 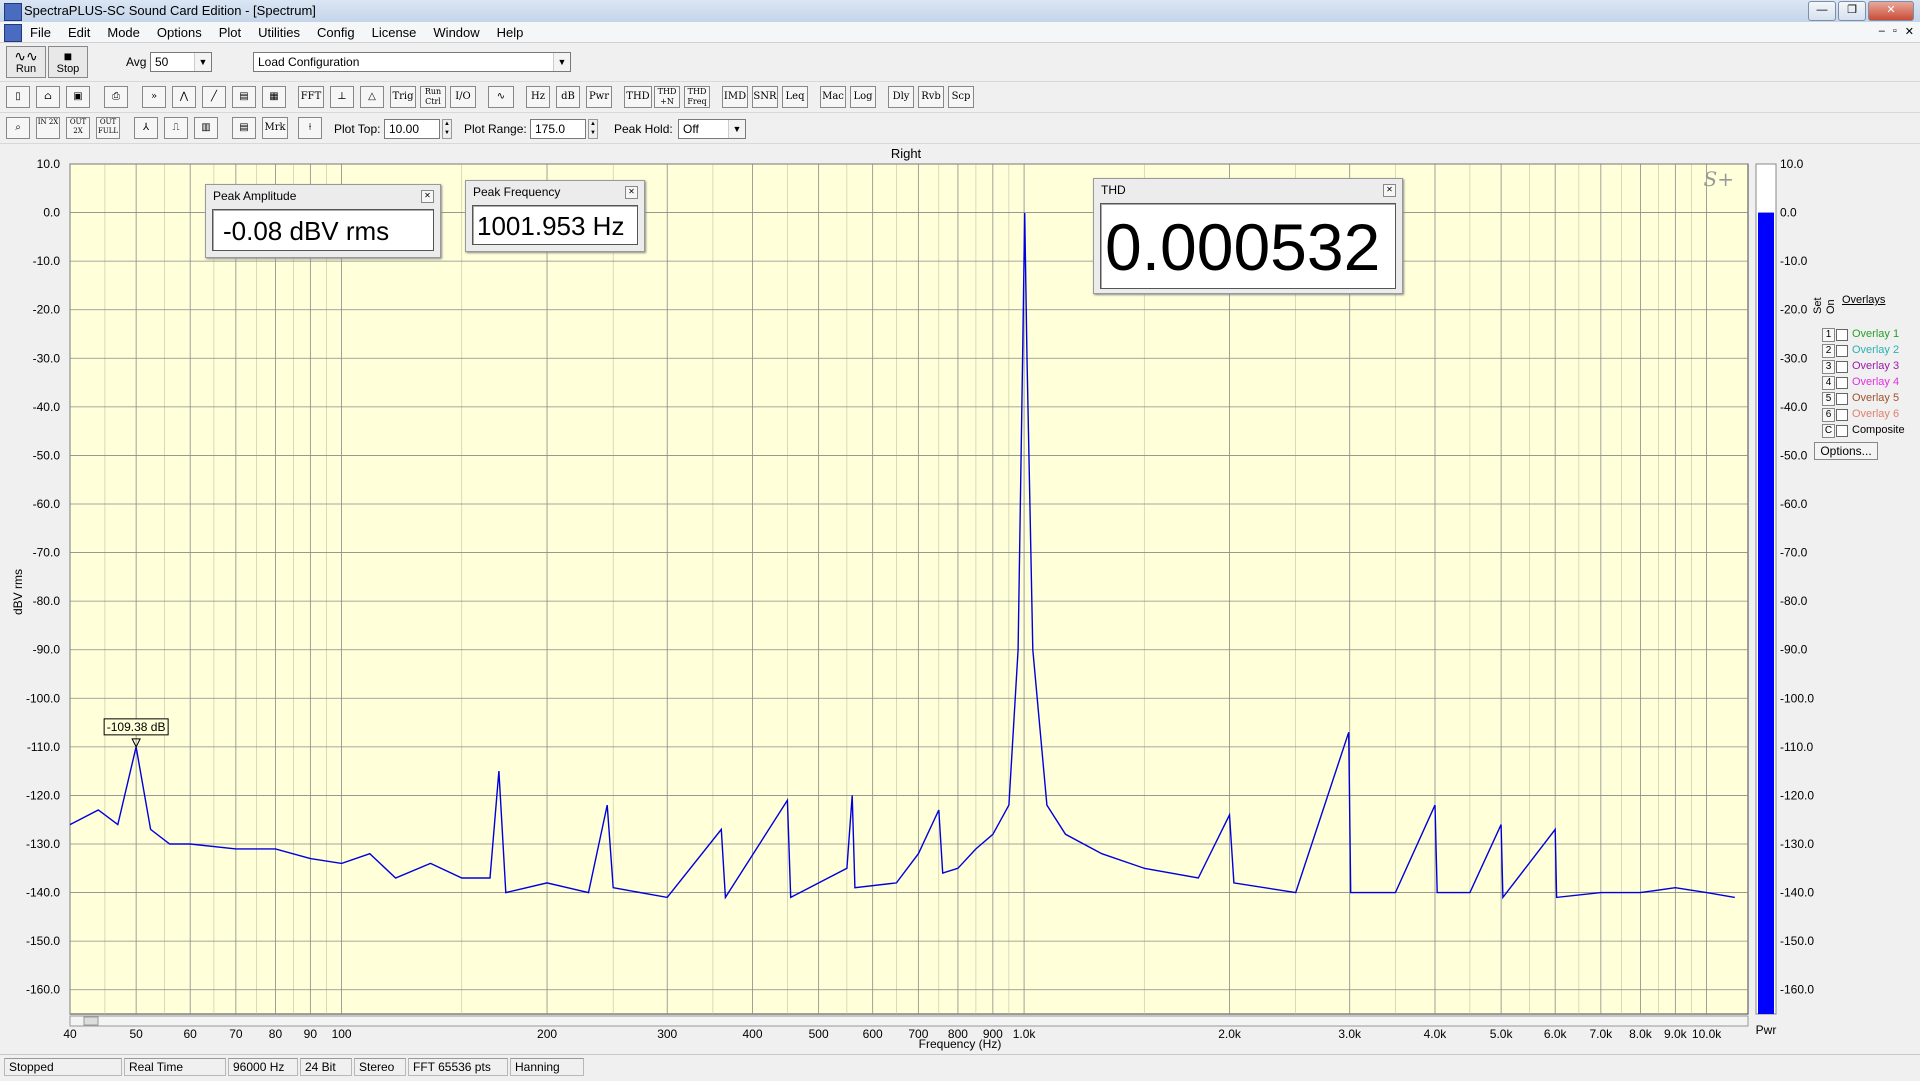 What do you see at coordinates (1895, 31) in the screenshot?
I see `mdi-restore-button: ▫` at bounding box center [1895, 31].